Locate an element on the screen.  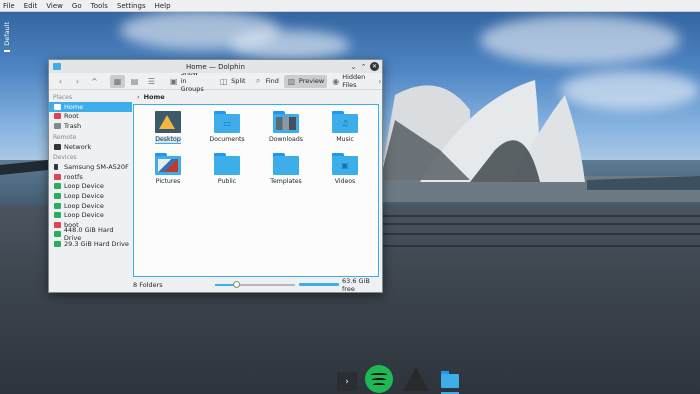
find-label: Find is located at coordinates (272, 81).